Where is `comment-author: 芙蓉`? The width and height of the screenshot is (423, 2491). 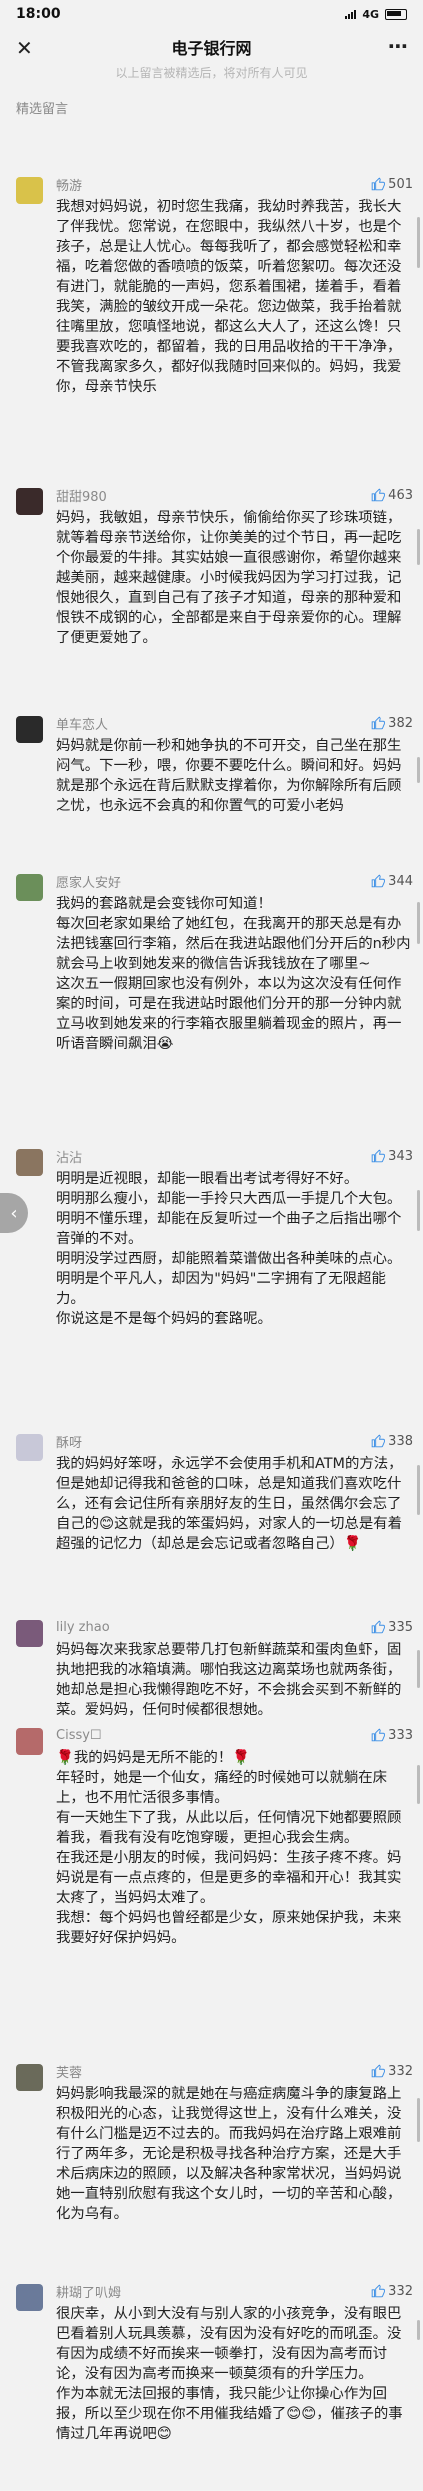 comment-author: 芙蓉 is located at coordinates (69, 2073).